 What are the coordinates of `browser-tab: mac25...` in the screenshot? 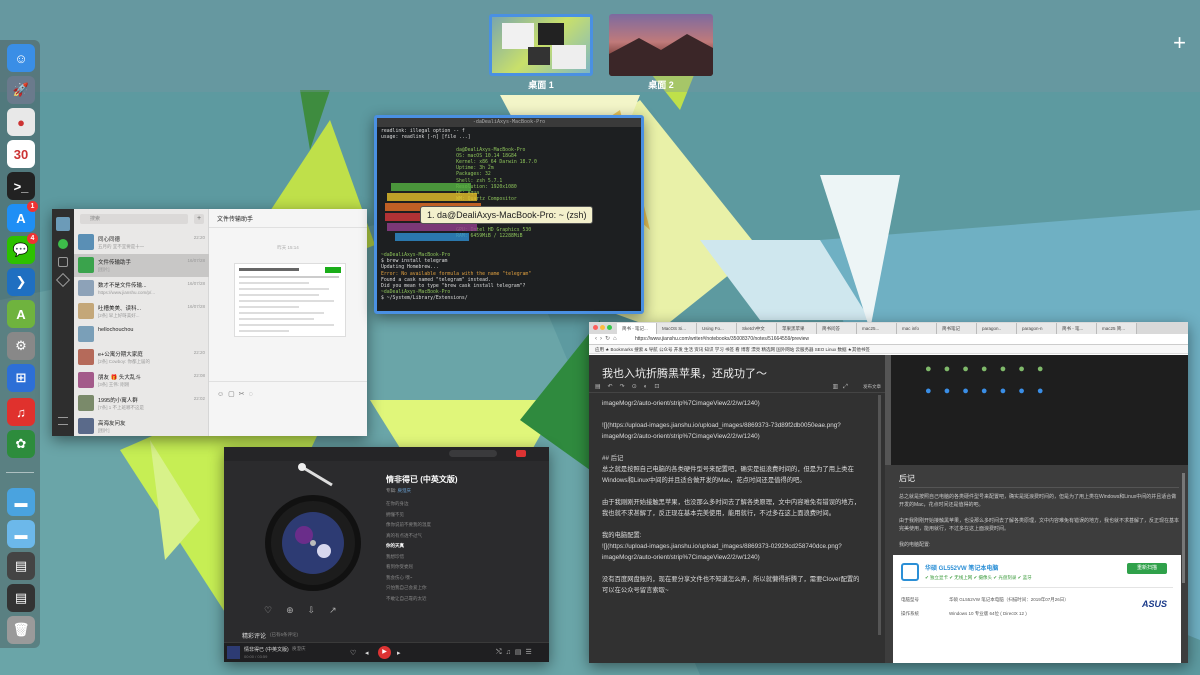 It's located at (877, 328).